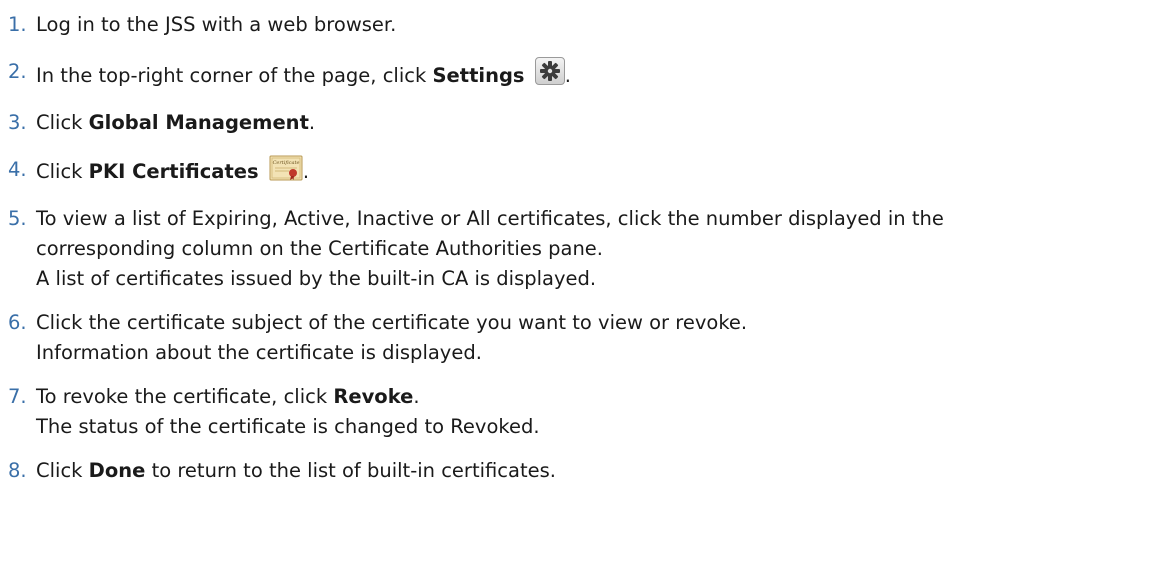  Describe the element at coordinates (17, 396) in the screenshot. I see `step-number: 7.` at that location.